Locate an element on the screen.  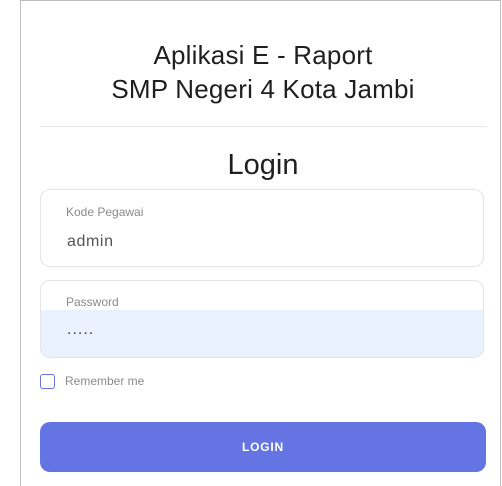
remember-me-label: Remember me is located at coordinates (105, 381).